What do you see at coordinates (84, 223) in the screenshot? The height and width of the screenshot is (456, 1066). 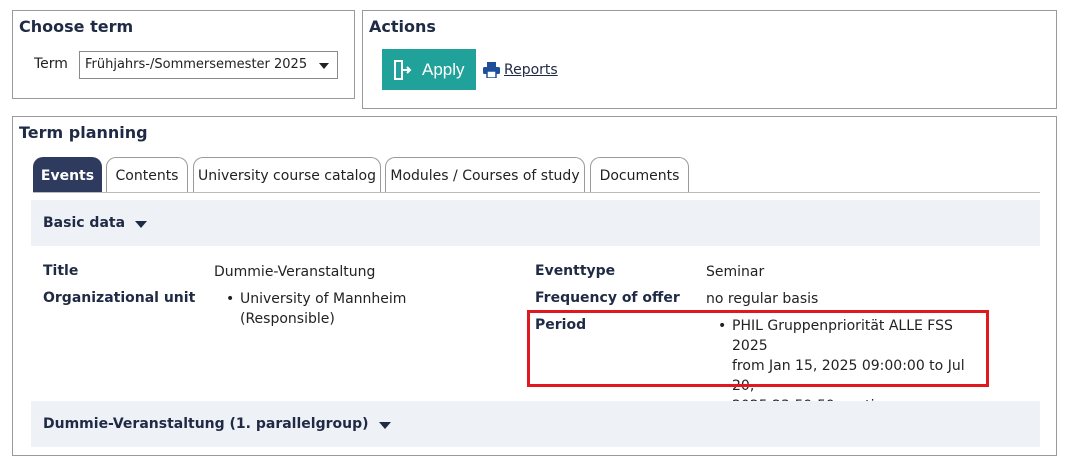 I see `basic-data-label: Basic data` at bounding box center [84, 223].